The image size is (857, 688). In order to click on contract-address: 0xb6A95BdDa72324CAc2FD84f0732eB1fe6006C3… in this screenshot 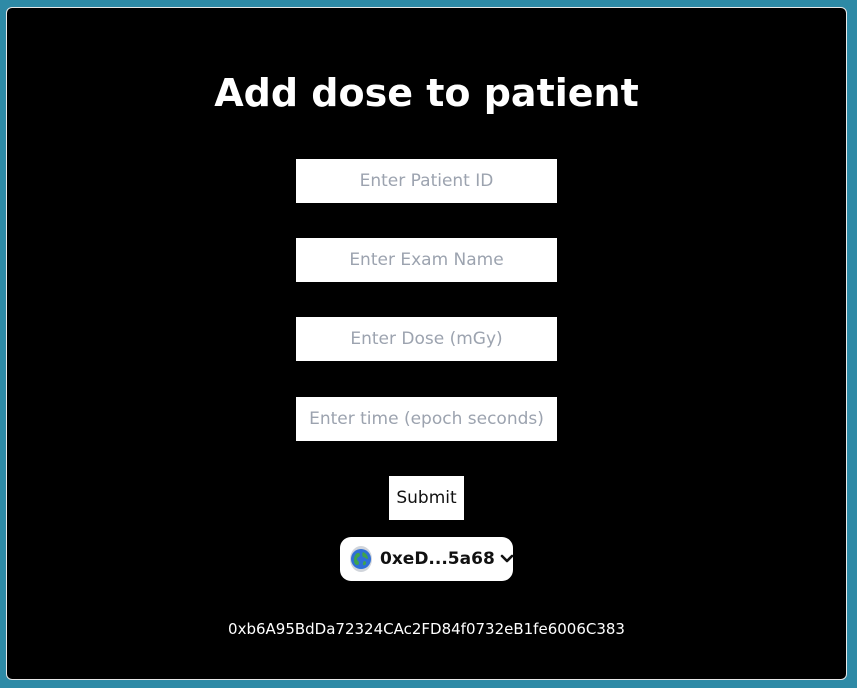, I will do `click(426, 629)`.